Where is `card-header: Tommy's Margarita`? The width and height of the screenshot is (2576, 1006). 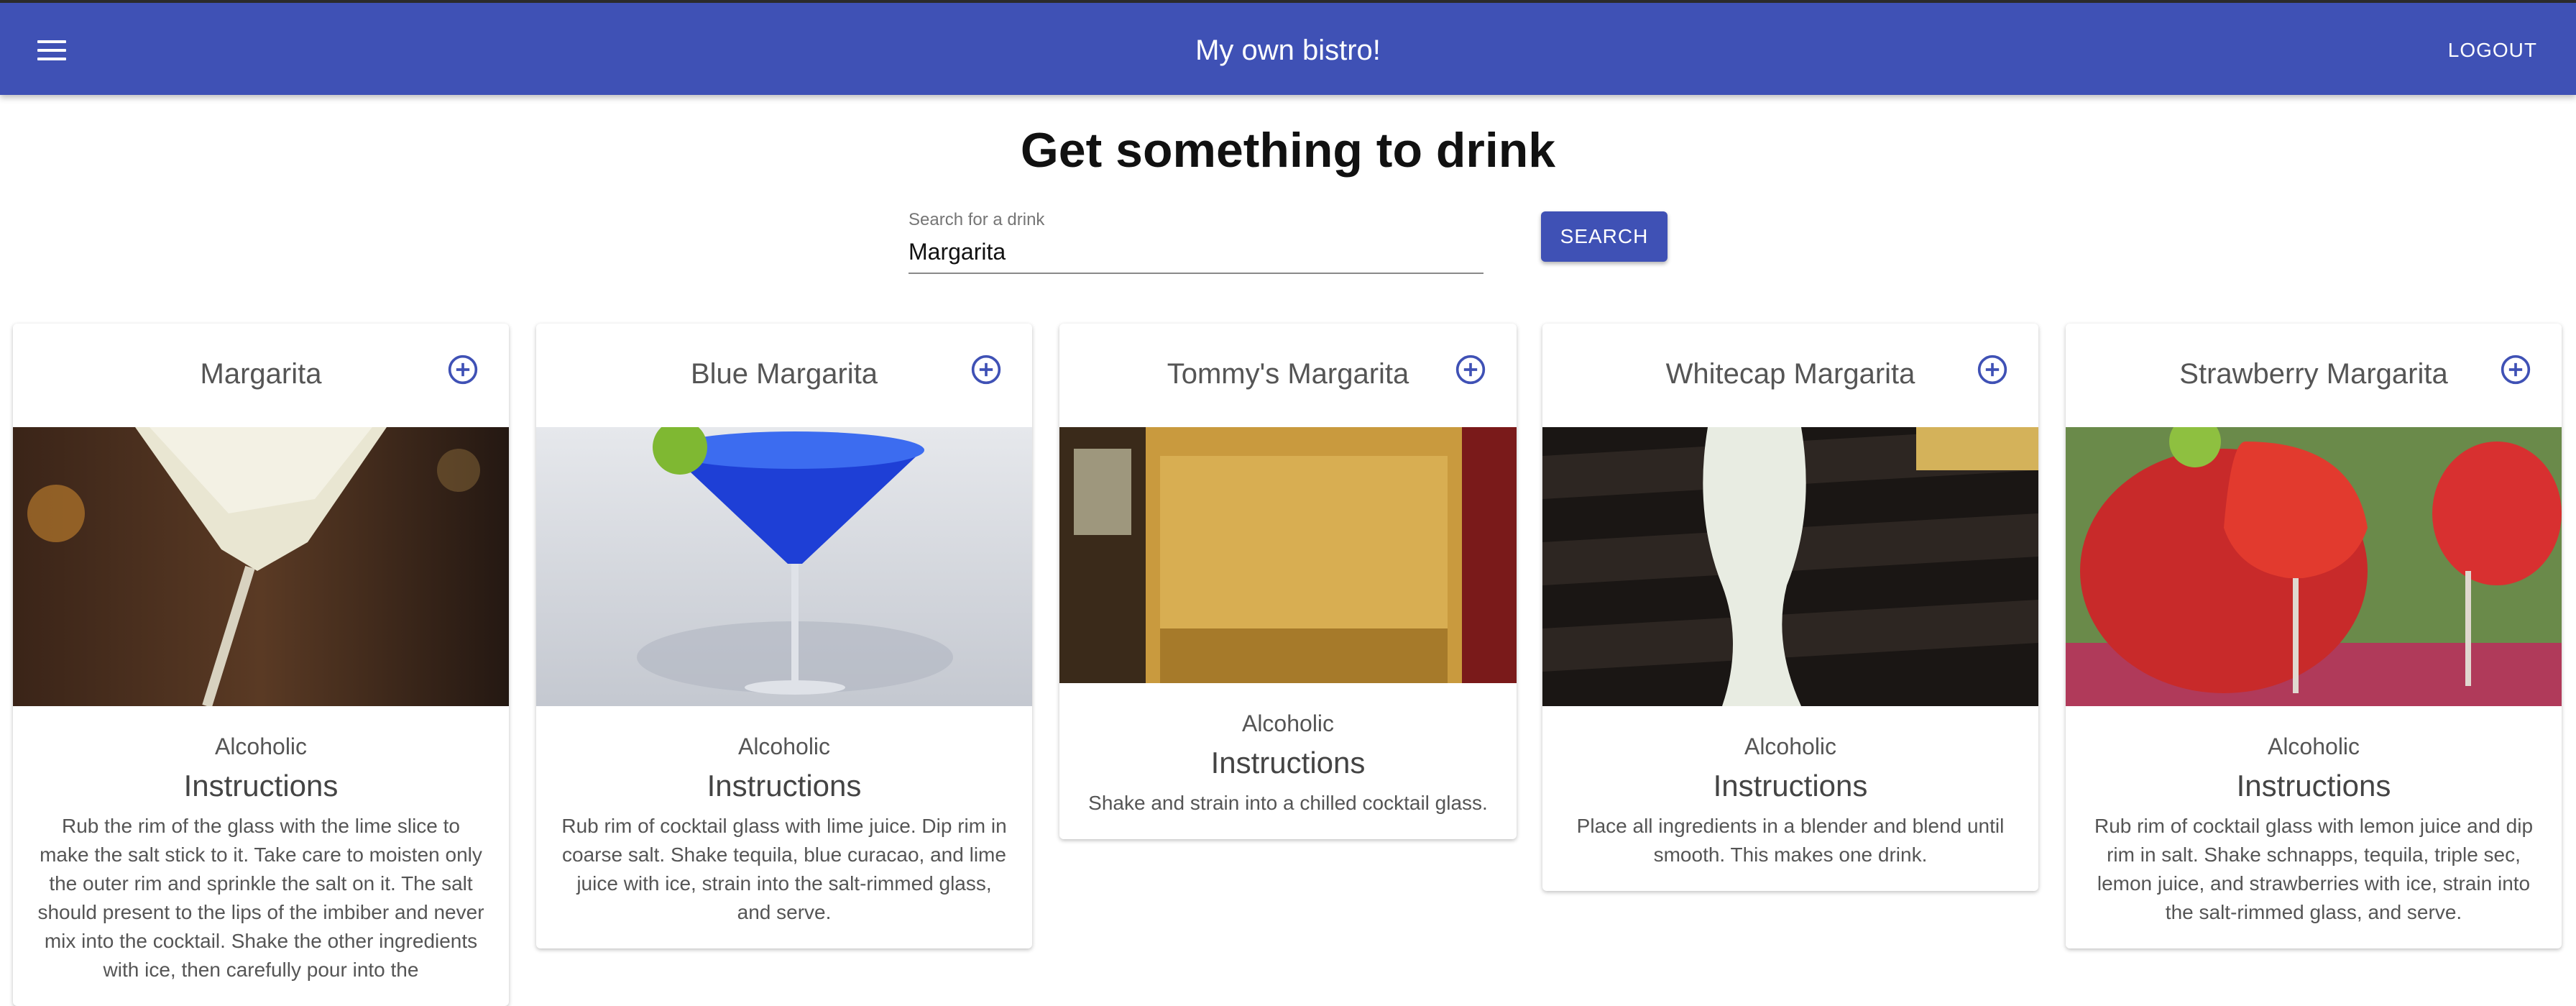 card-header: Tommy's Margarita is located at coordinates (1288, 375).